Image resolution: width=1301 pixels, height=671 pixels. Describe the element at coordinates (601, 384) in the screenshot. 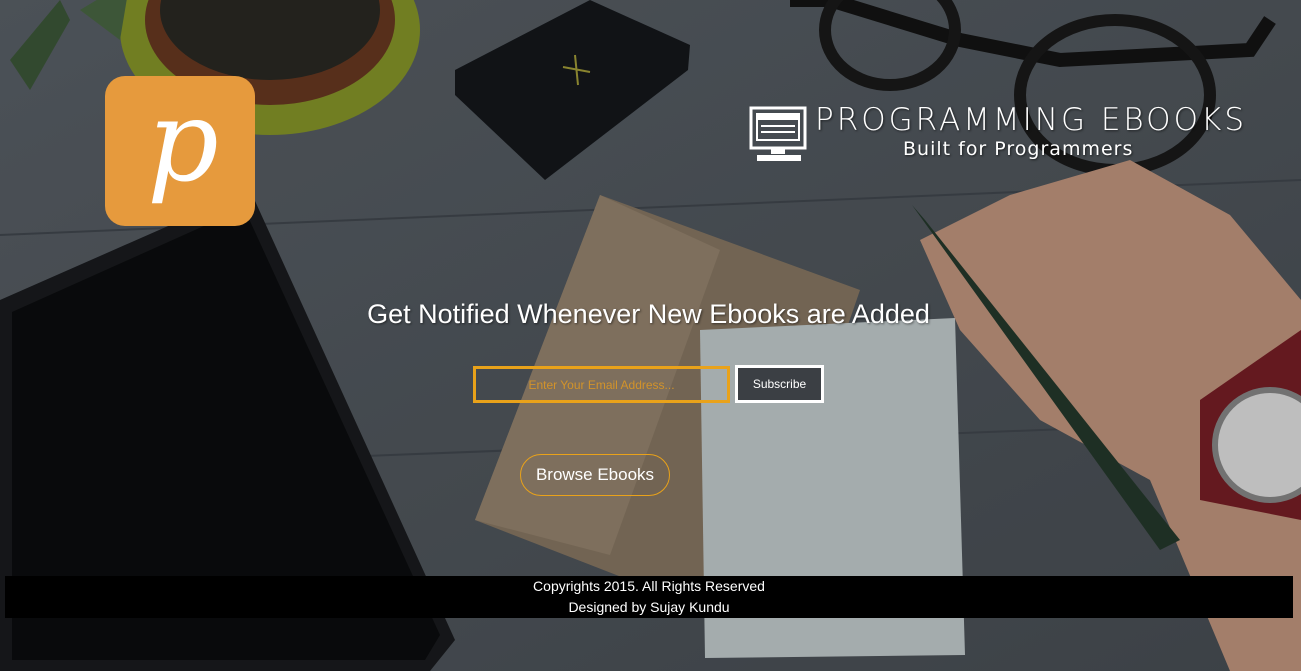

I see `email-input` at that location.